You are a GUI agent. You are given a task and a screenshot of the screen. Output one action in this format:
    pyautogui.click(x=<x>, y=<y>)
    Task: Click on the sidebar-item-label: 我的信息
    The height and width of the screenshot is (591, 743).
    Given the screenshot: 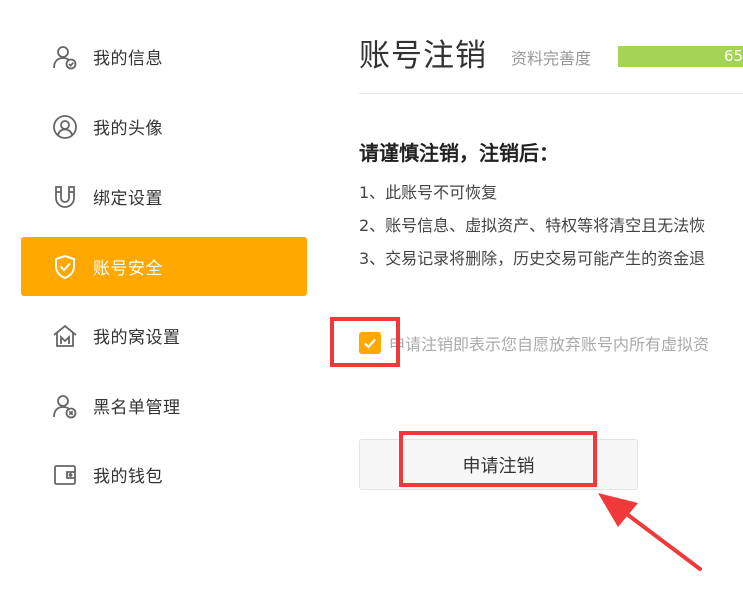 What is the action you would take?
    pyautogui.click(x=128, y=59)
    